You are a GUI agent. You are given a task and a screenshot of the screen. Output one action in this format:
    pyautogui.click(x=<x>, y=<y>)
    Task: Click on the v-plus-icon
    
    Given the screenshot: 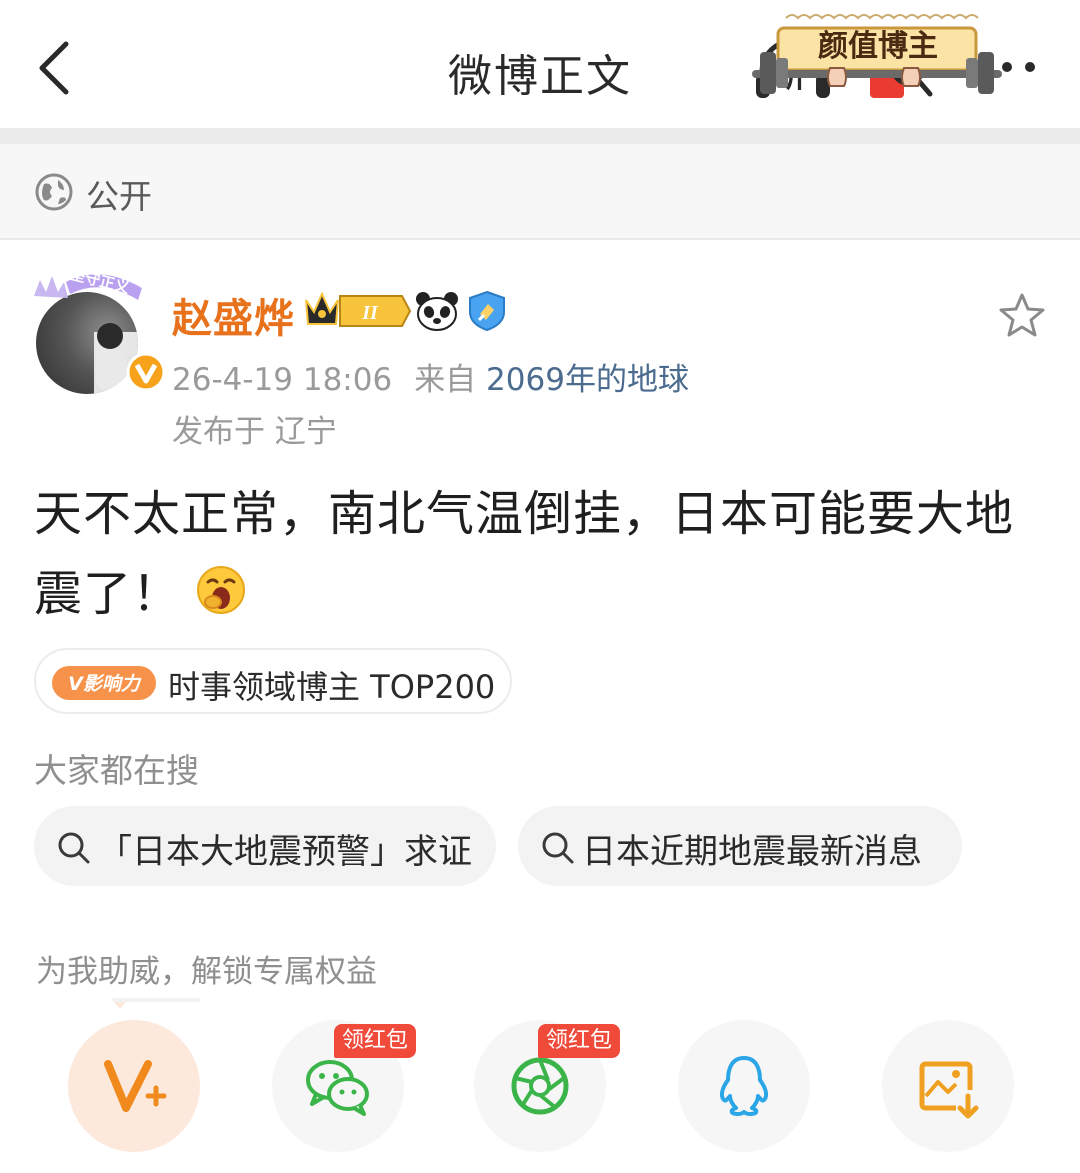 What is the action you would take?
    pyautogui.click(x=135, y=1086)
    